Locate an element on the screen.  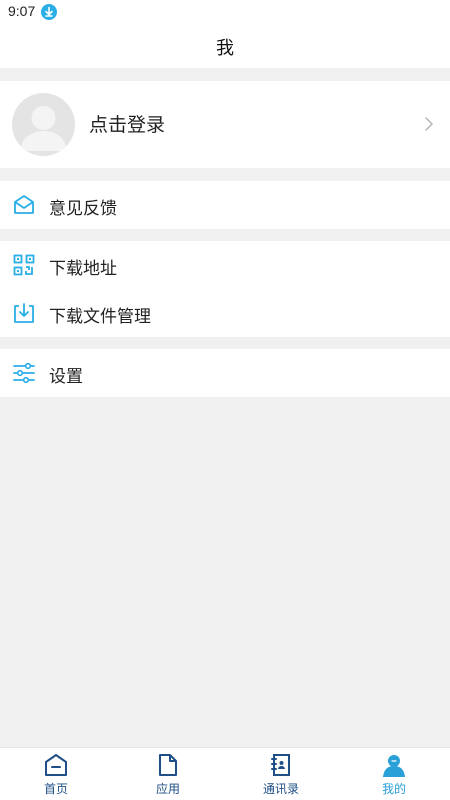
download-section: 下载地址 下载文件管理 is located at coordinates (225, 289).